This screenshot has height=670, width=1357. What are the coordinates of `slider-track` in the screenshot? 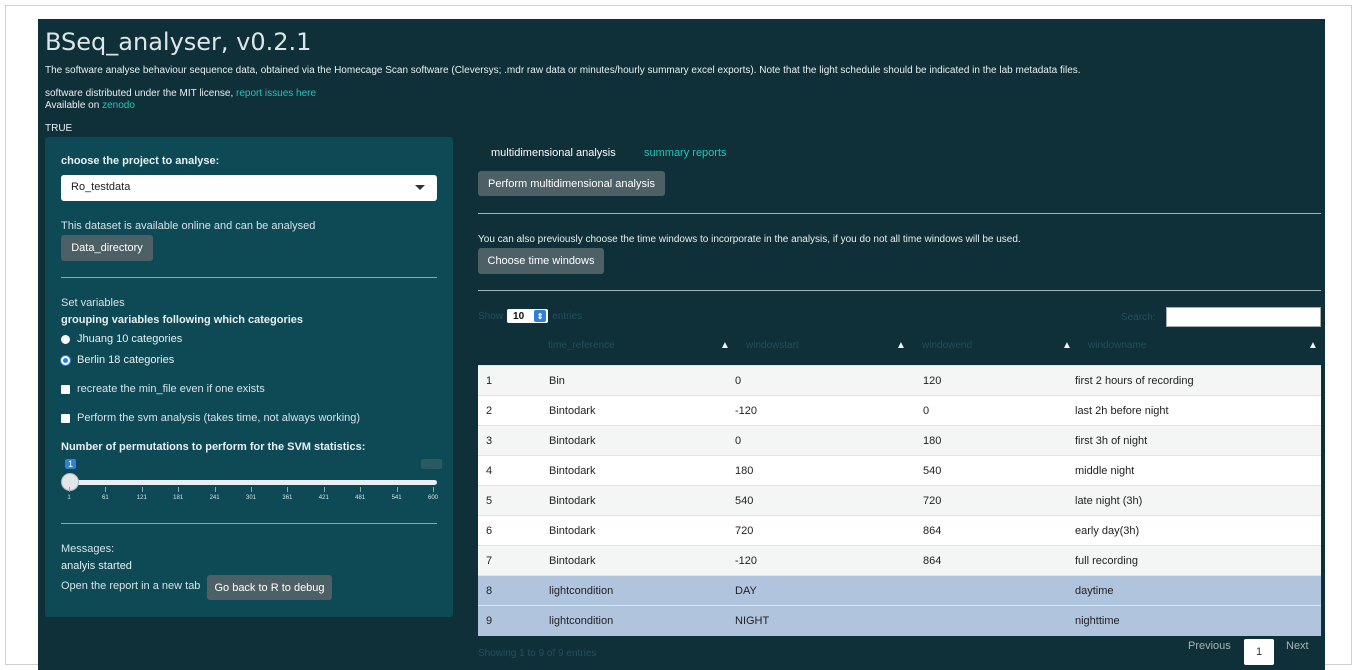 It's located at (253, 482).